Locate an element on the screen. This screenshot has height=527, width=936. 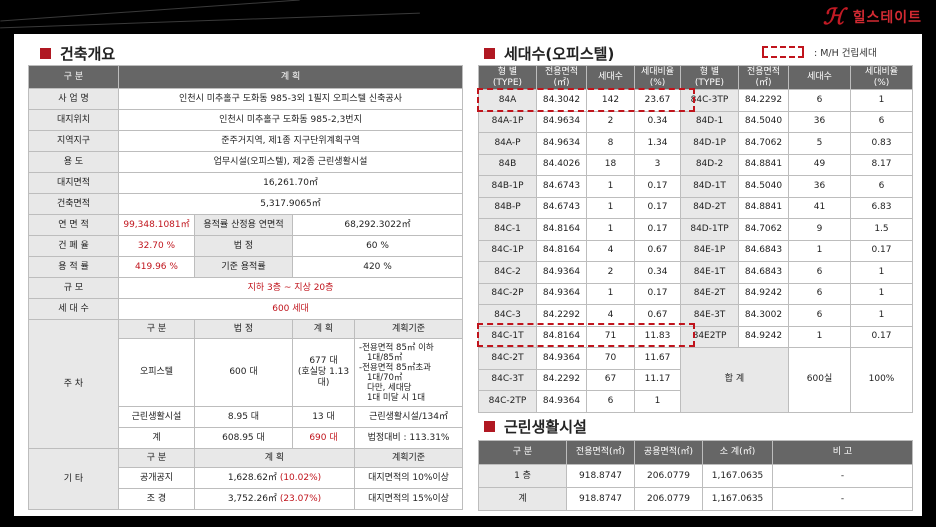
table-cell: 0.67 is located at coordinates (657, 250).